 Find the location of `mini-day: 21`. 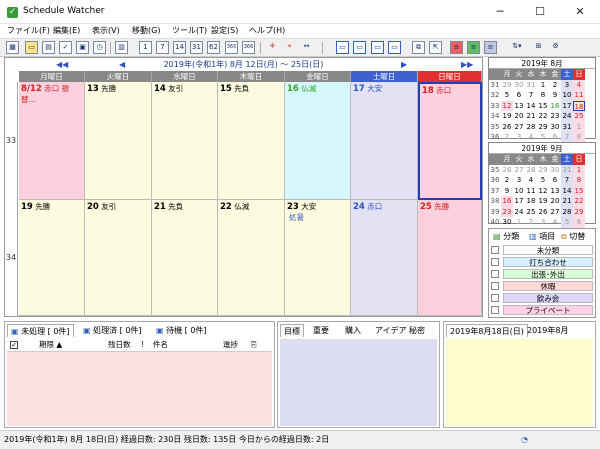

mini-day: 21 is located at coordinates (531, 116).